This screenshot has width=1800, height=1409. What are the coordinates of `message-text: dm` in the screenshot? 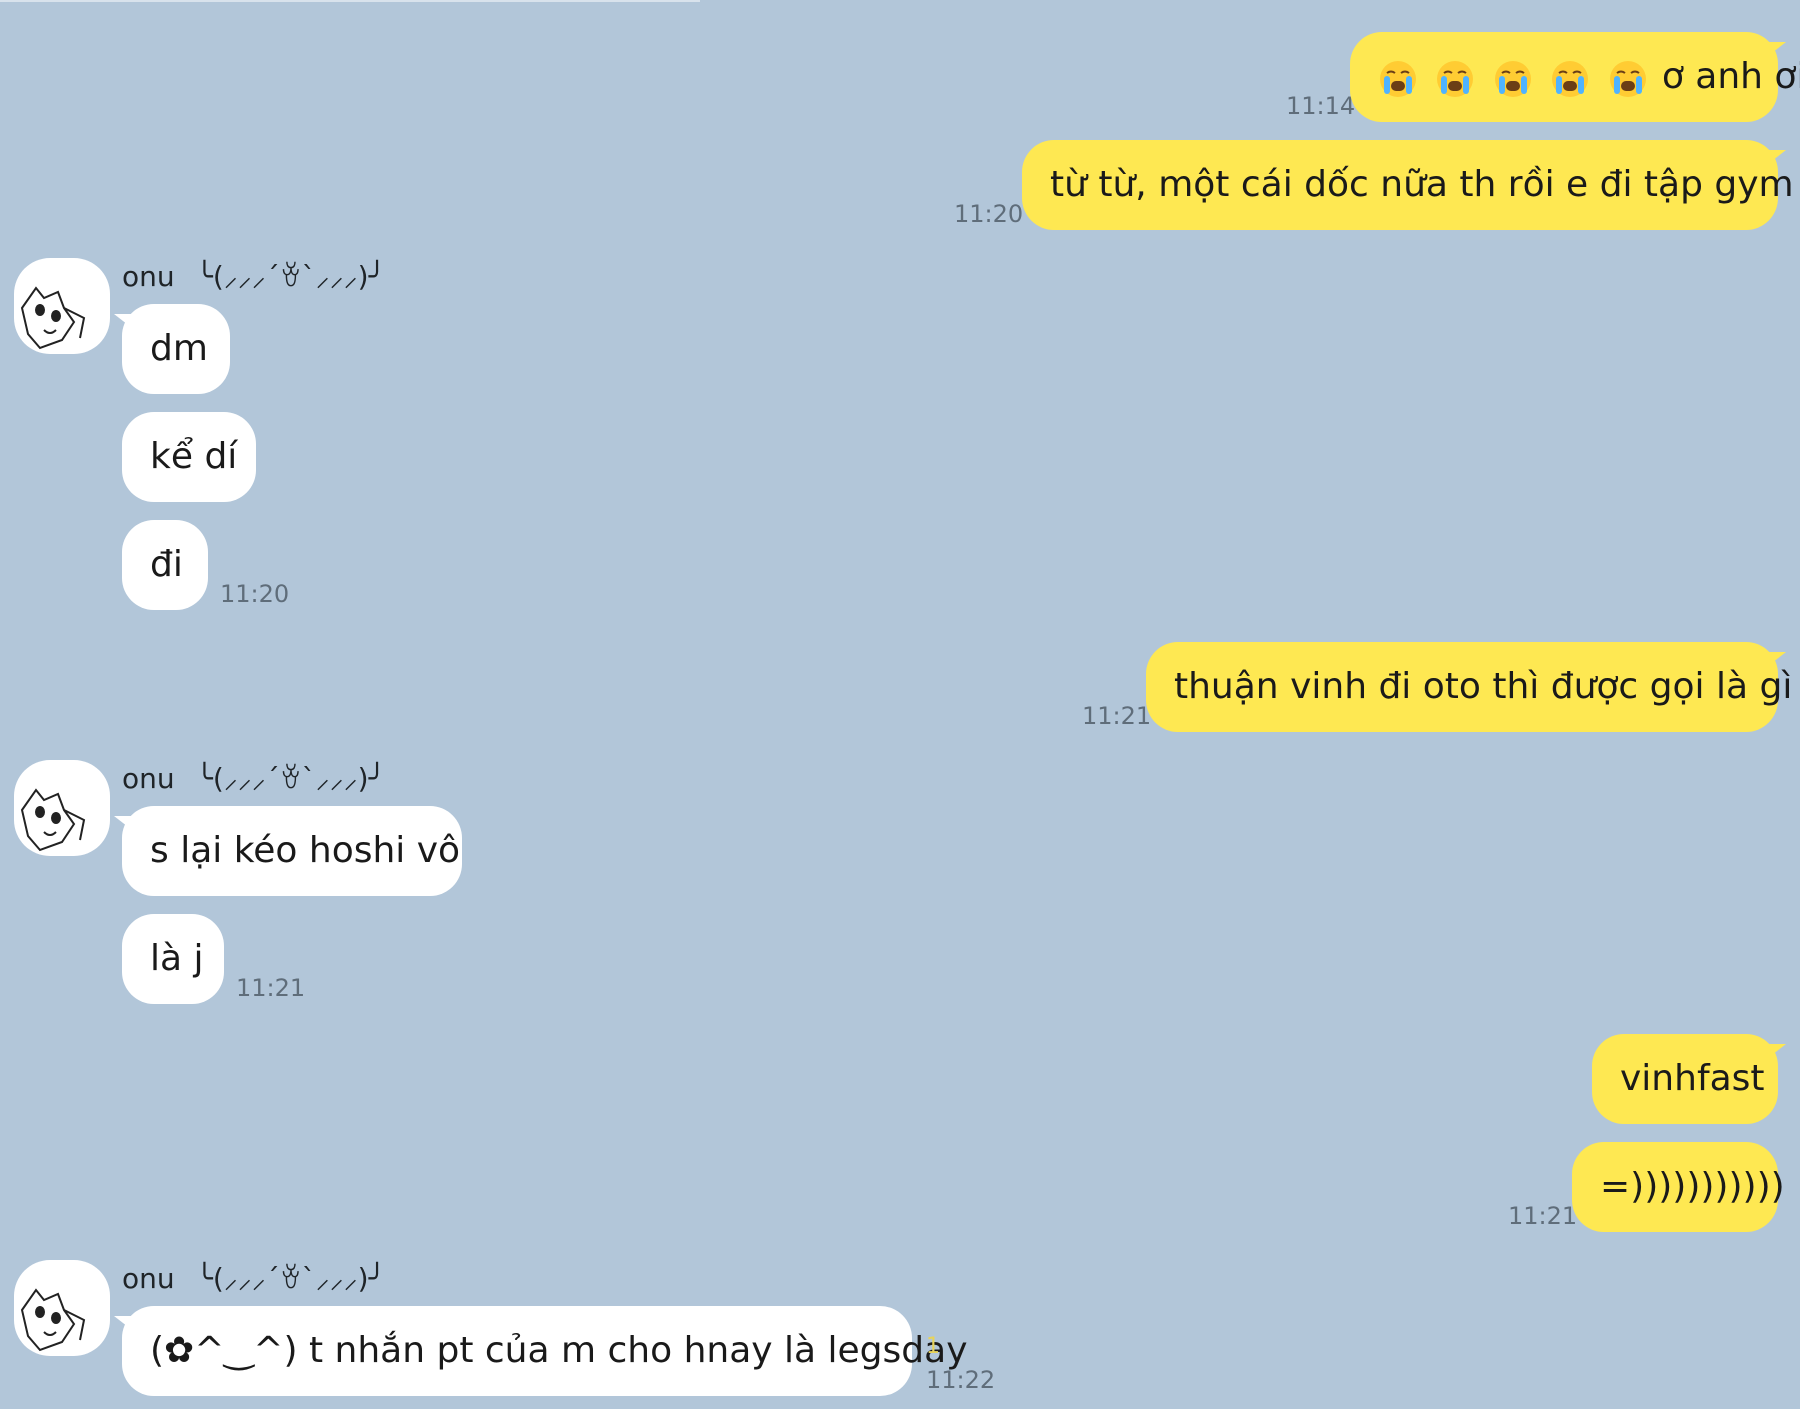 It's located at (179, 348).